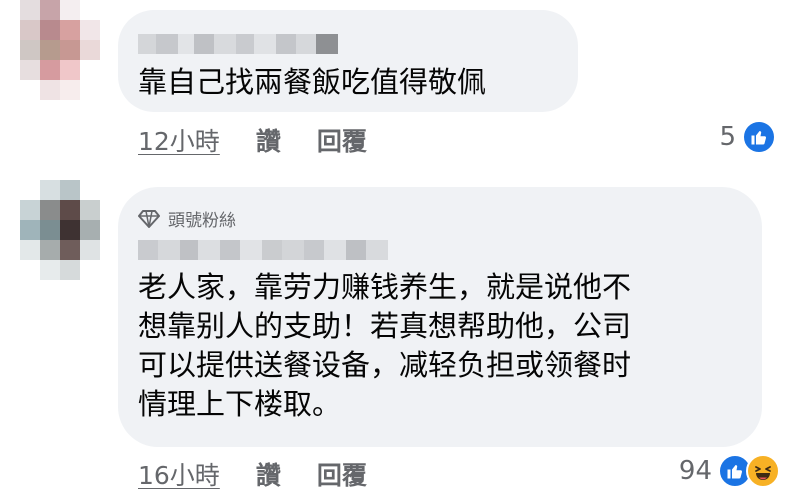  Describe the element at coordinates (695, 471) in the screenshot. I see `reaction-count: 94` at that location.